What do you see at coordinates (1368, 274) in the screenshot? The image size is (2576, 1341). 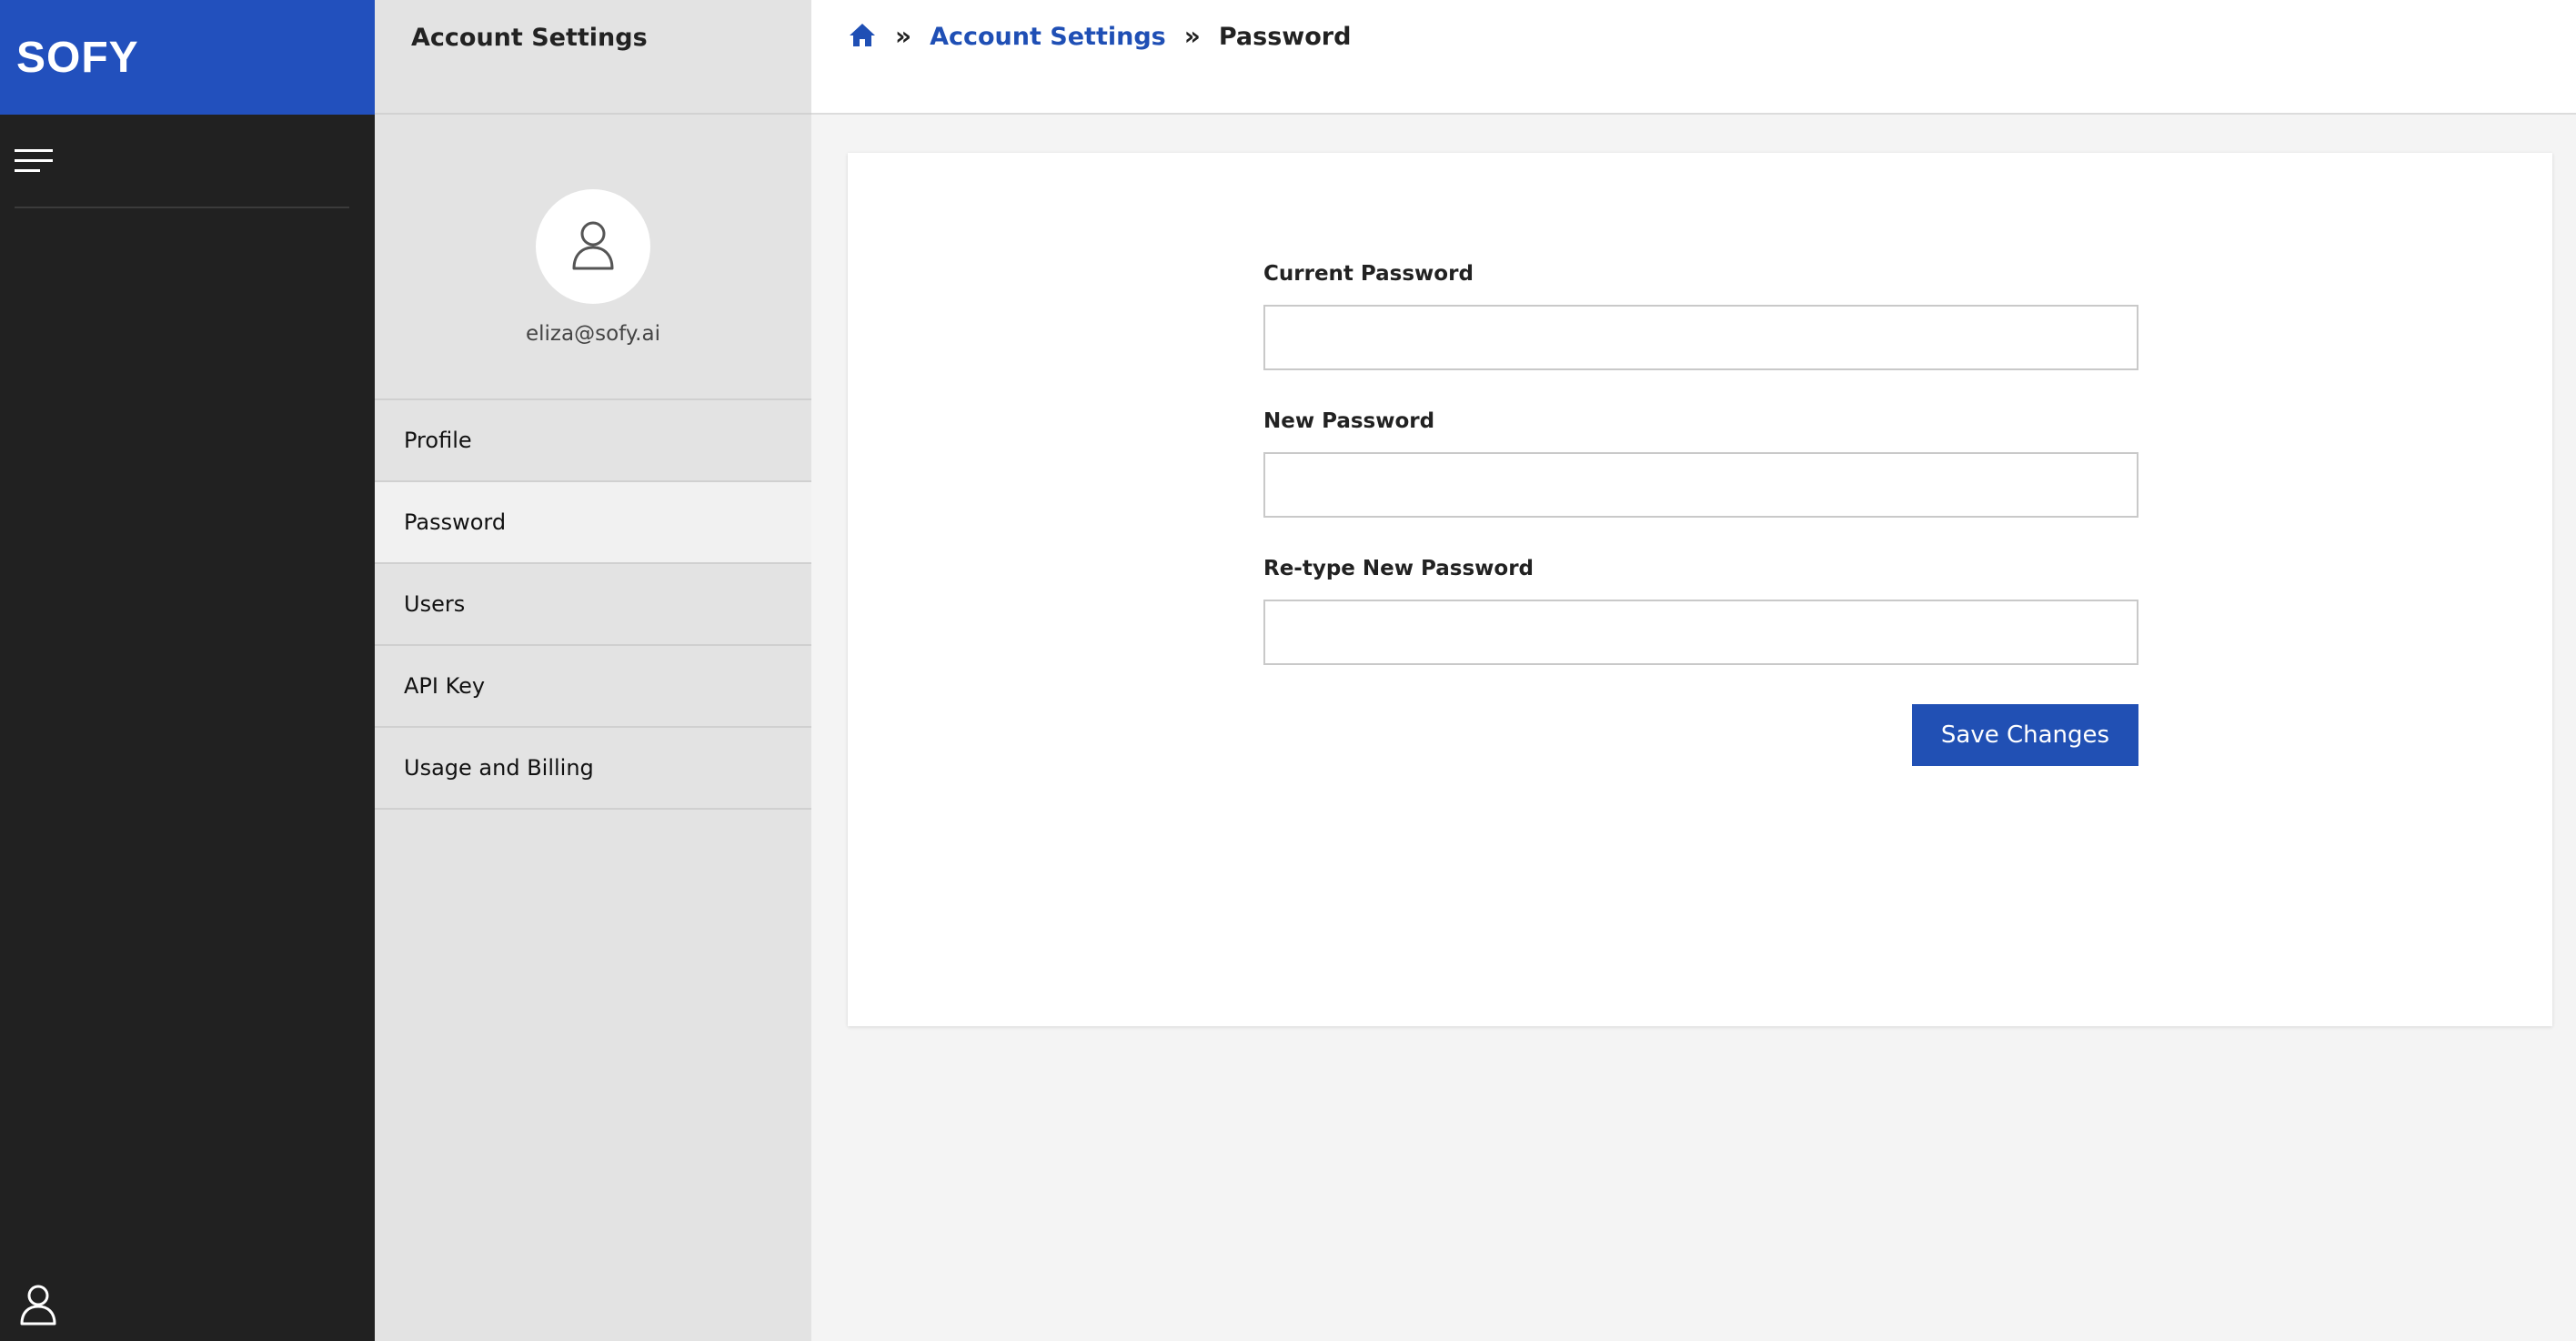 I see `current-password-label: Current Password` at bounding box center [1368, 274].